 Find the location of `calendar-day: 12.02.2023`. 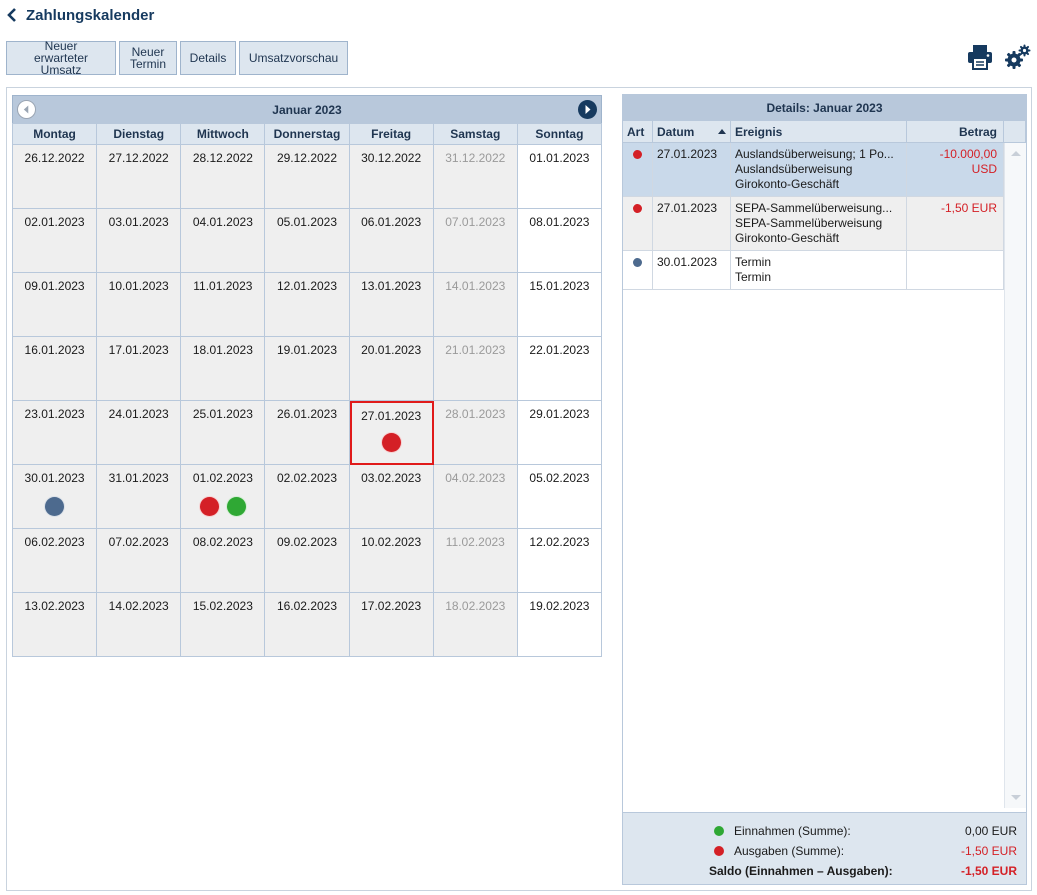

calendar-day: 12.02.2023 is located at coordinates (559, 561).